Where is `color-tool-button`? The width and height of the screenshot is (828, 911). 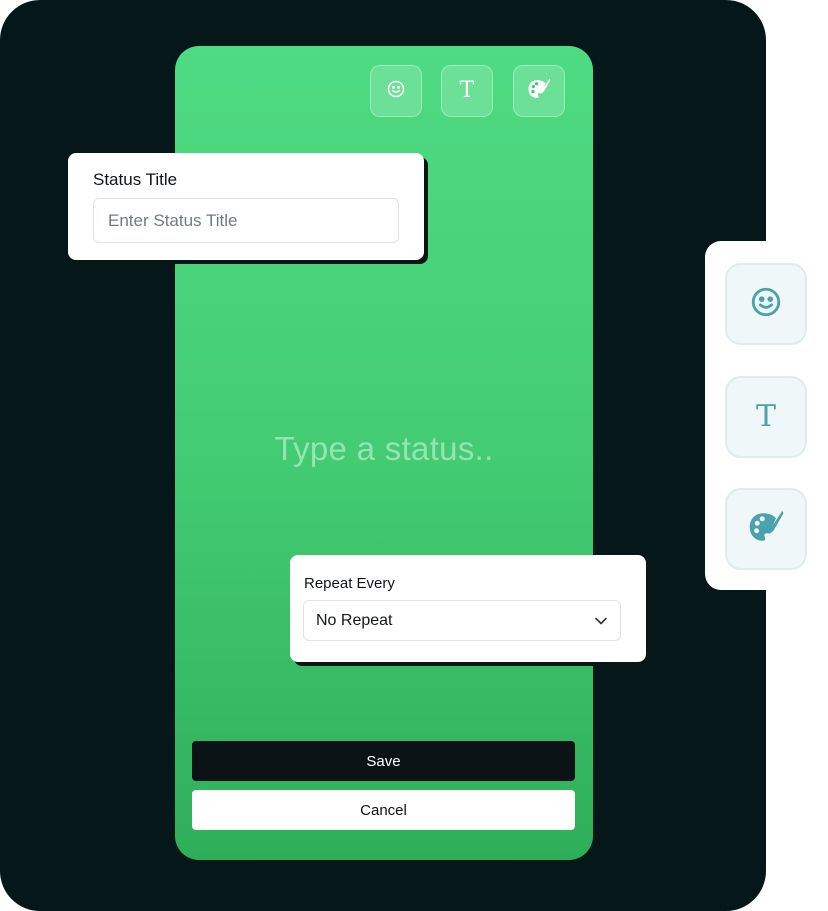
color-tool-button is located at coordinates (539, 91).